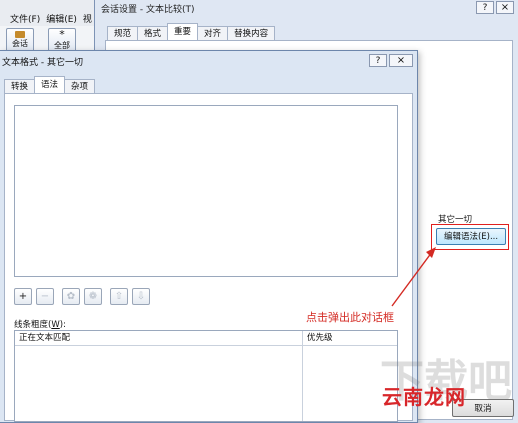 The image size is (518, 423). I want to click on remove-rule-button: −, so click(45, 296).